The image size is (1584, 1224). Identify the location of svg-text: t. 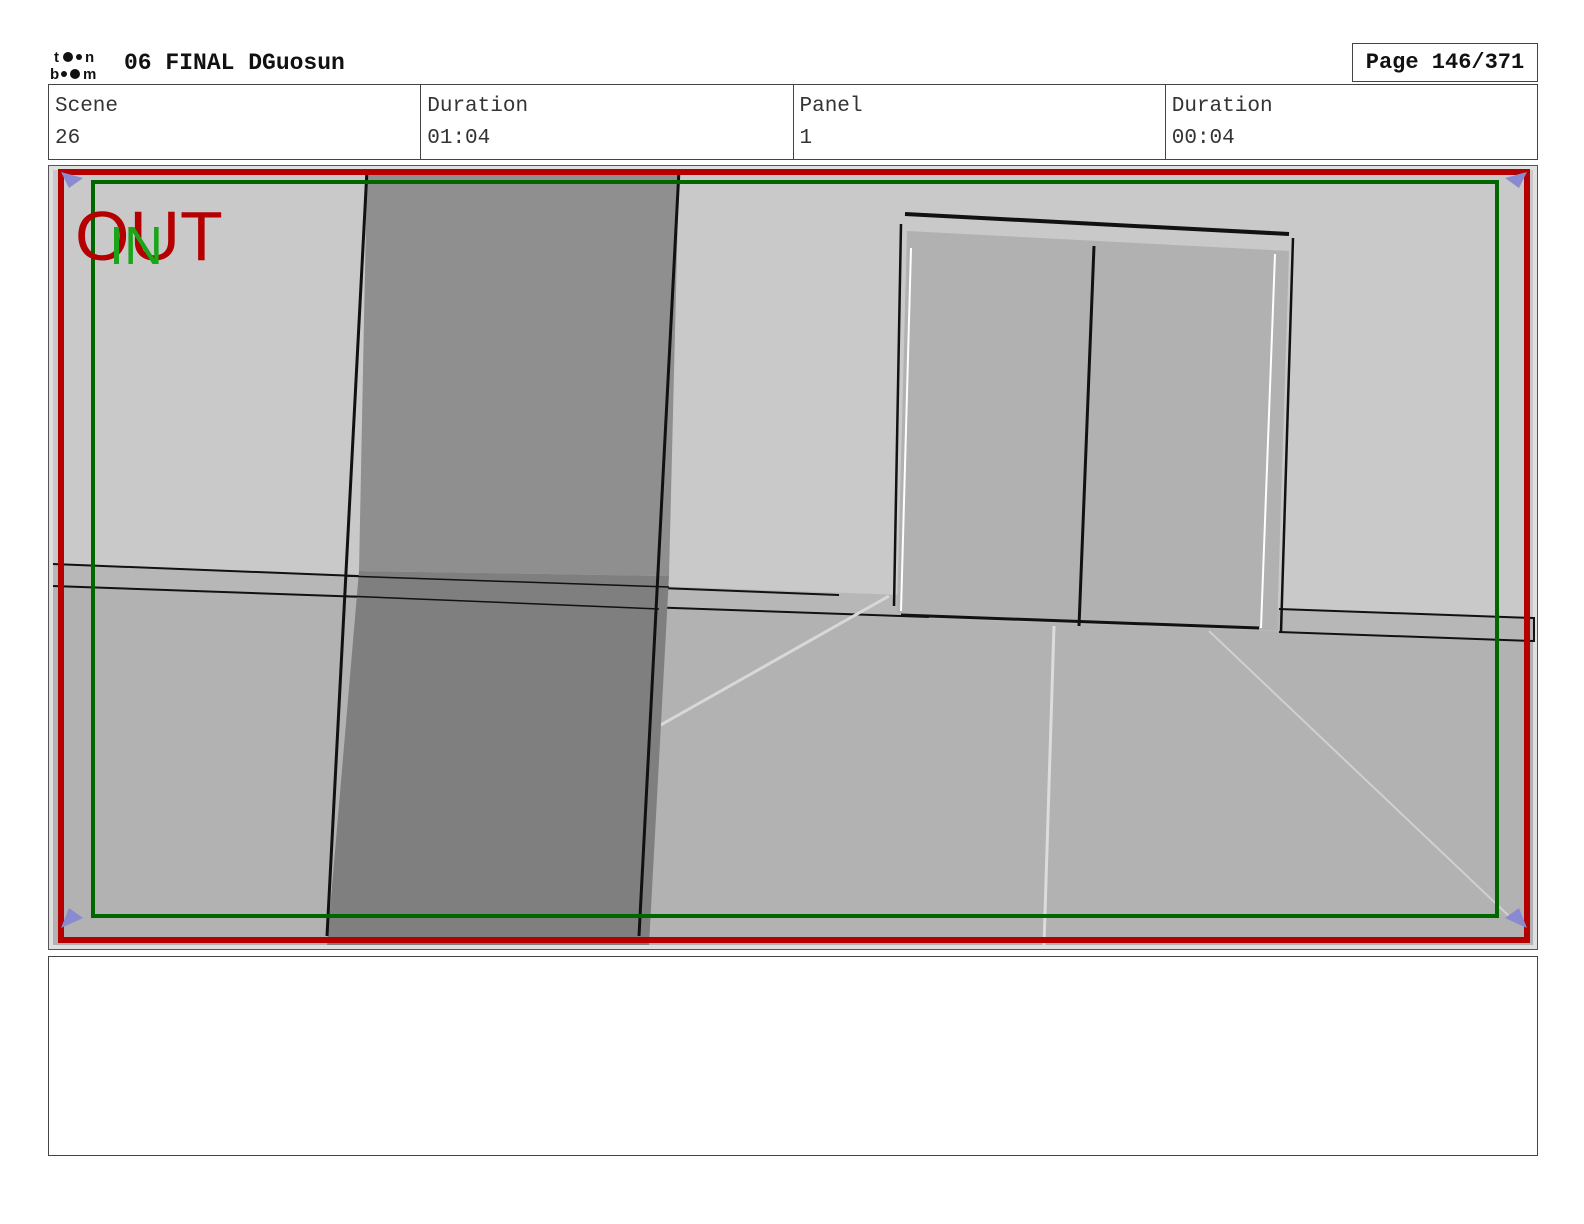
(56, 57).